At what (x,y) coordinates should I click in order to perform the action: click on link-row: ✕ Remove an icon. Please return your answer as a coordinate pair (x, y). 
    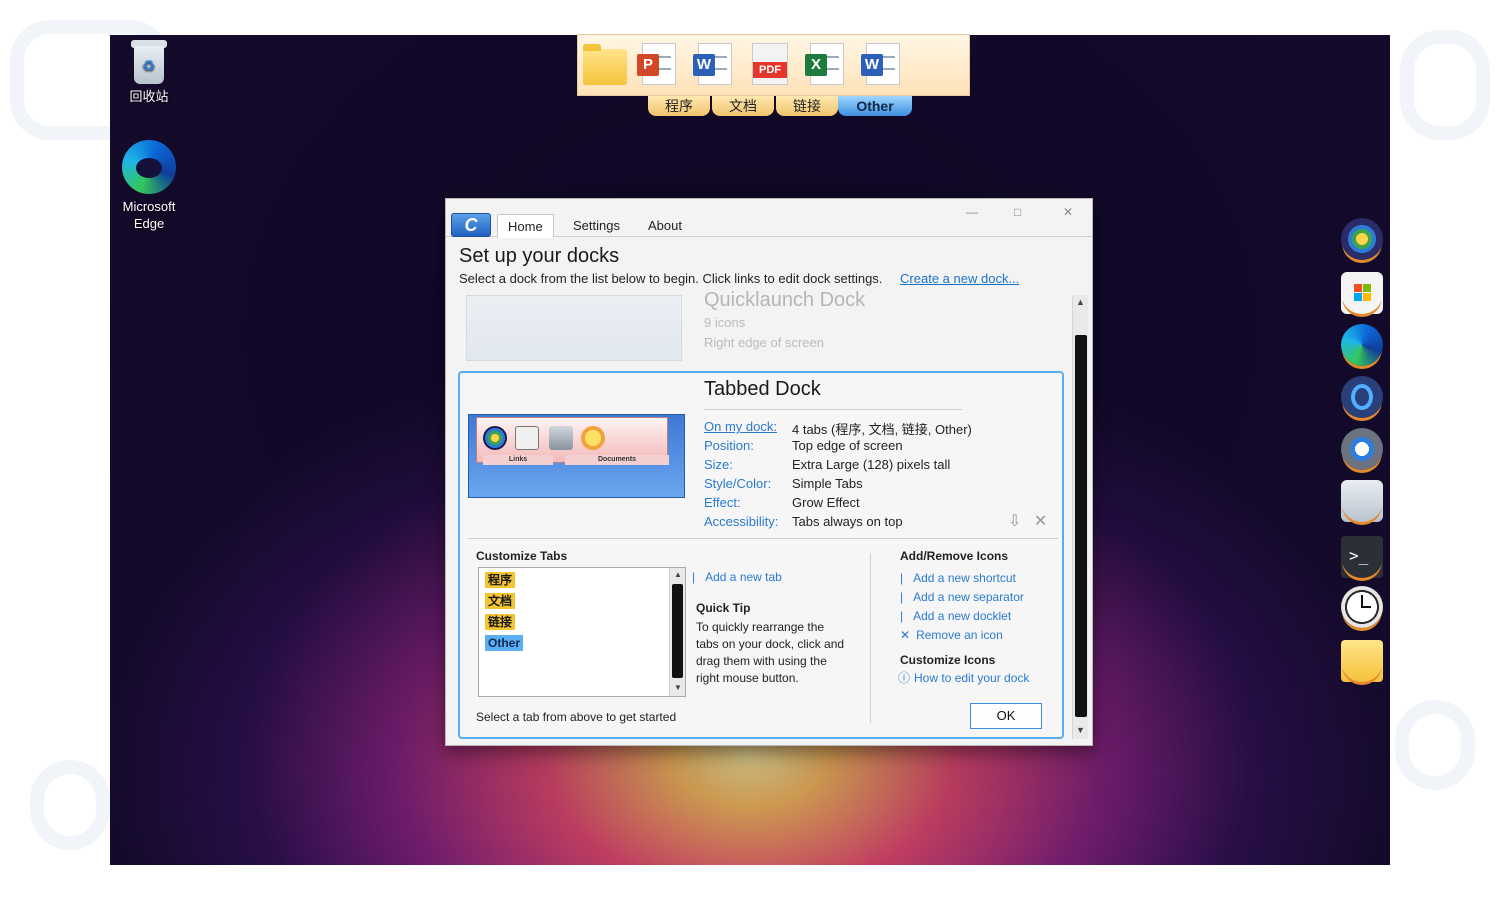
    Looking at the image, I should click on (962, 636).